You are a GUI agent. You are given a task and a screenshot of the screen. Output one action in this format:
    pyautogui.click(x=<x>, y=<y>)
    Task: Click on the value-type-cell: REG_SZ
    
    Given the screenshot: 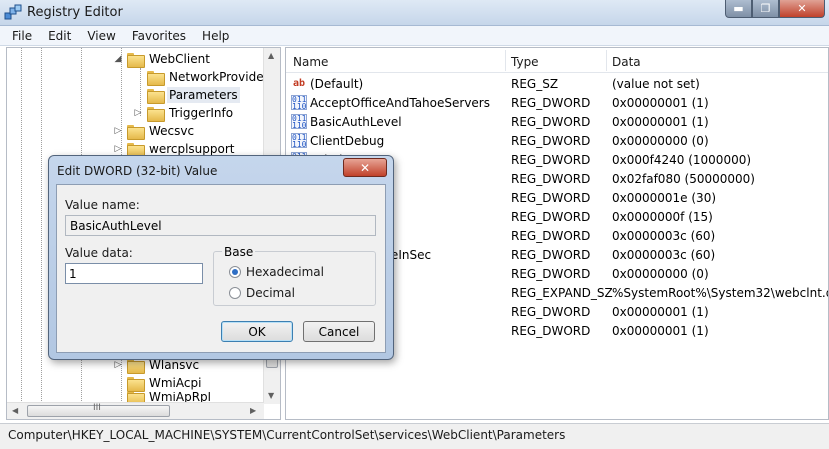 What is the action you would take?
    pyautogui.click(x=535, y=84)
    